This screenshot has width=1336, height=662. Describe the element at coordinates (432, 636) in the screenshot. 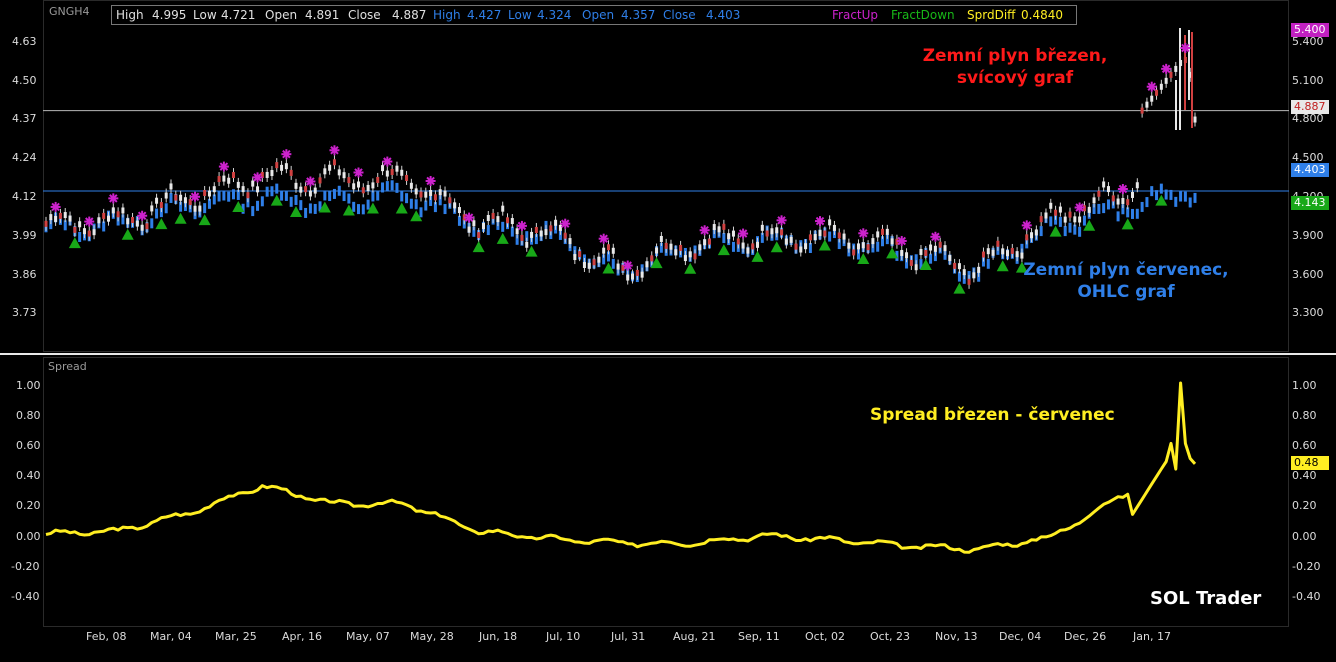

I see `date-tick: May, 28` at that location.